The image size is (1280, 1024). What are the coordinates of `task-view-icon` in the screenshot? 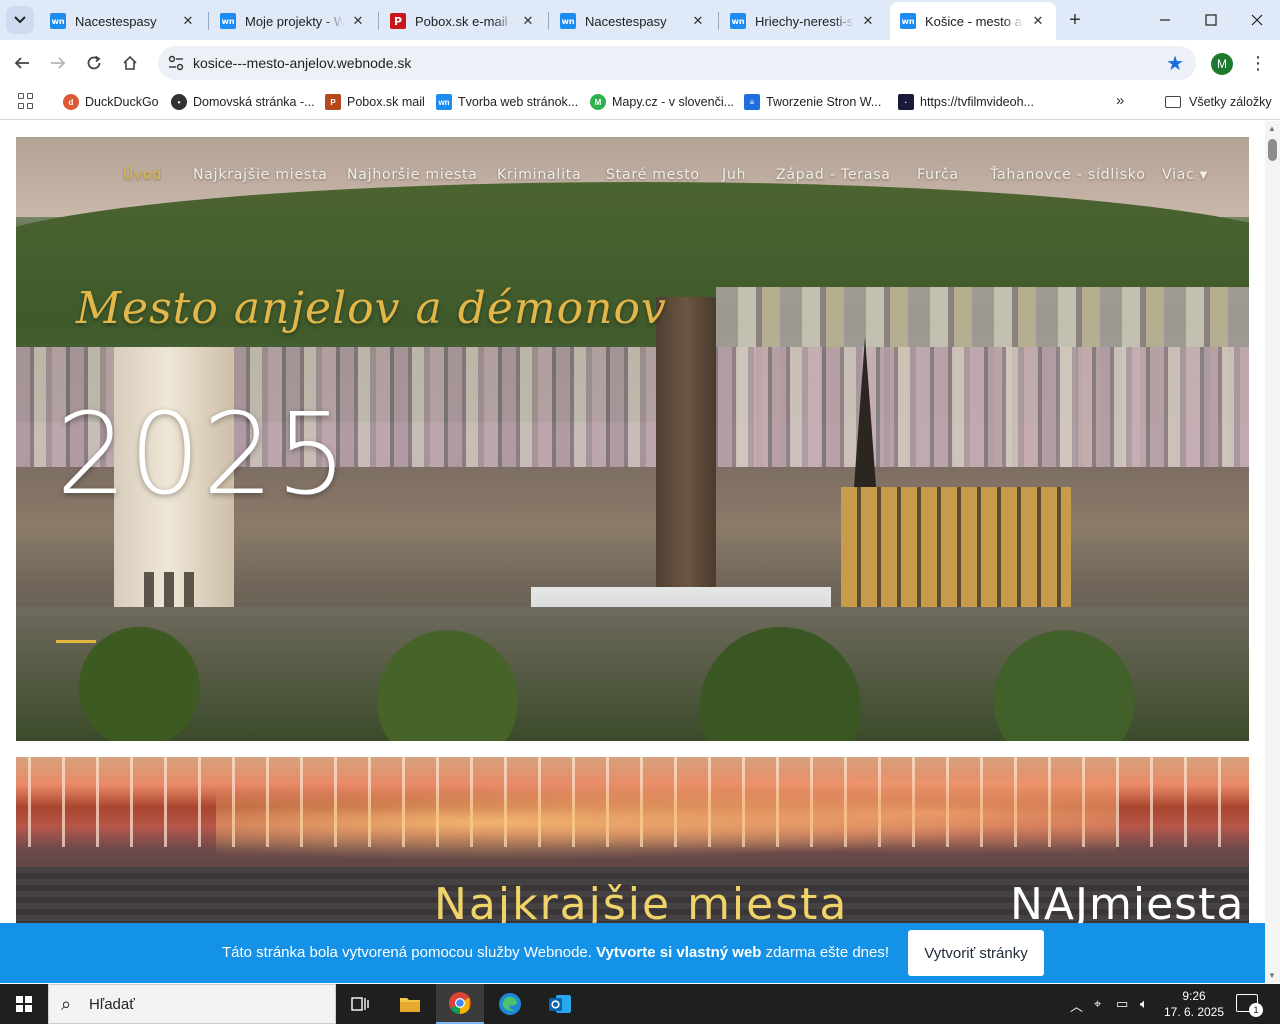 It's located at (360, 1004).